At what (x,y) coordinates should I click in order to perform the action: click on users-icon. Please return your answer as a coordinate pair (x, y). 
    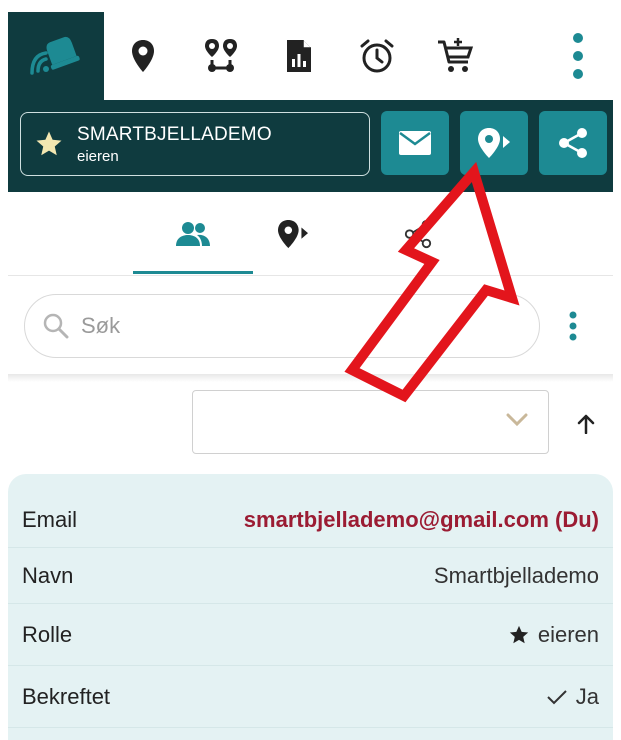
    Looking at the image, I should click on (193, 234).